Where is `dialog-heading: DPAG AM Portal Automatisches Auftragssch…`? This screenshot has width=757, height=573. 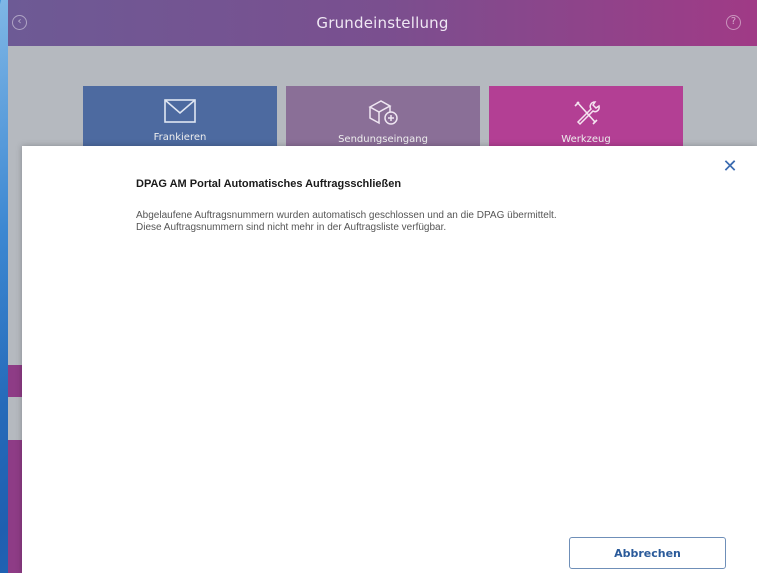
dialog-heading: DPAG AM Portal Automatisches Auftragssch… is located at coordinates (269, 184).